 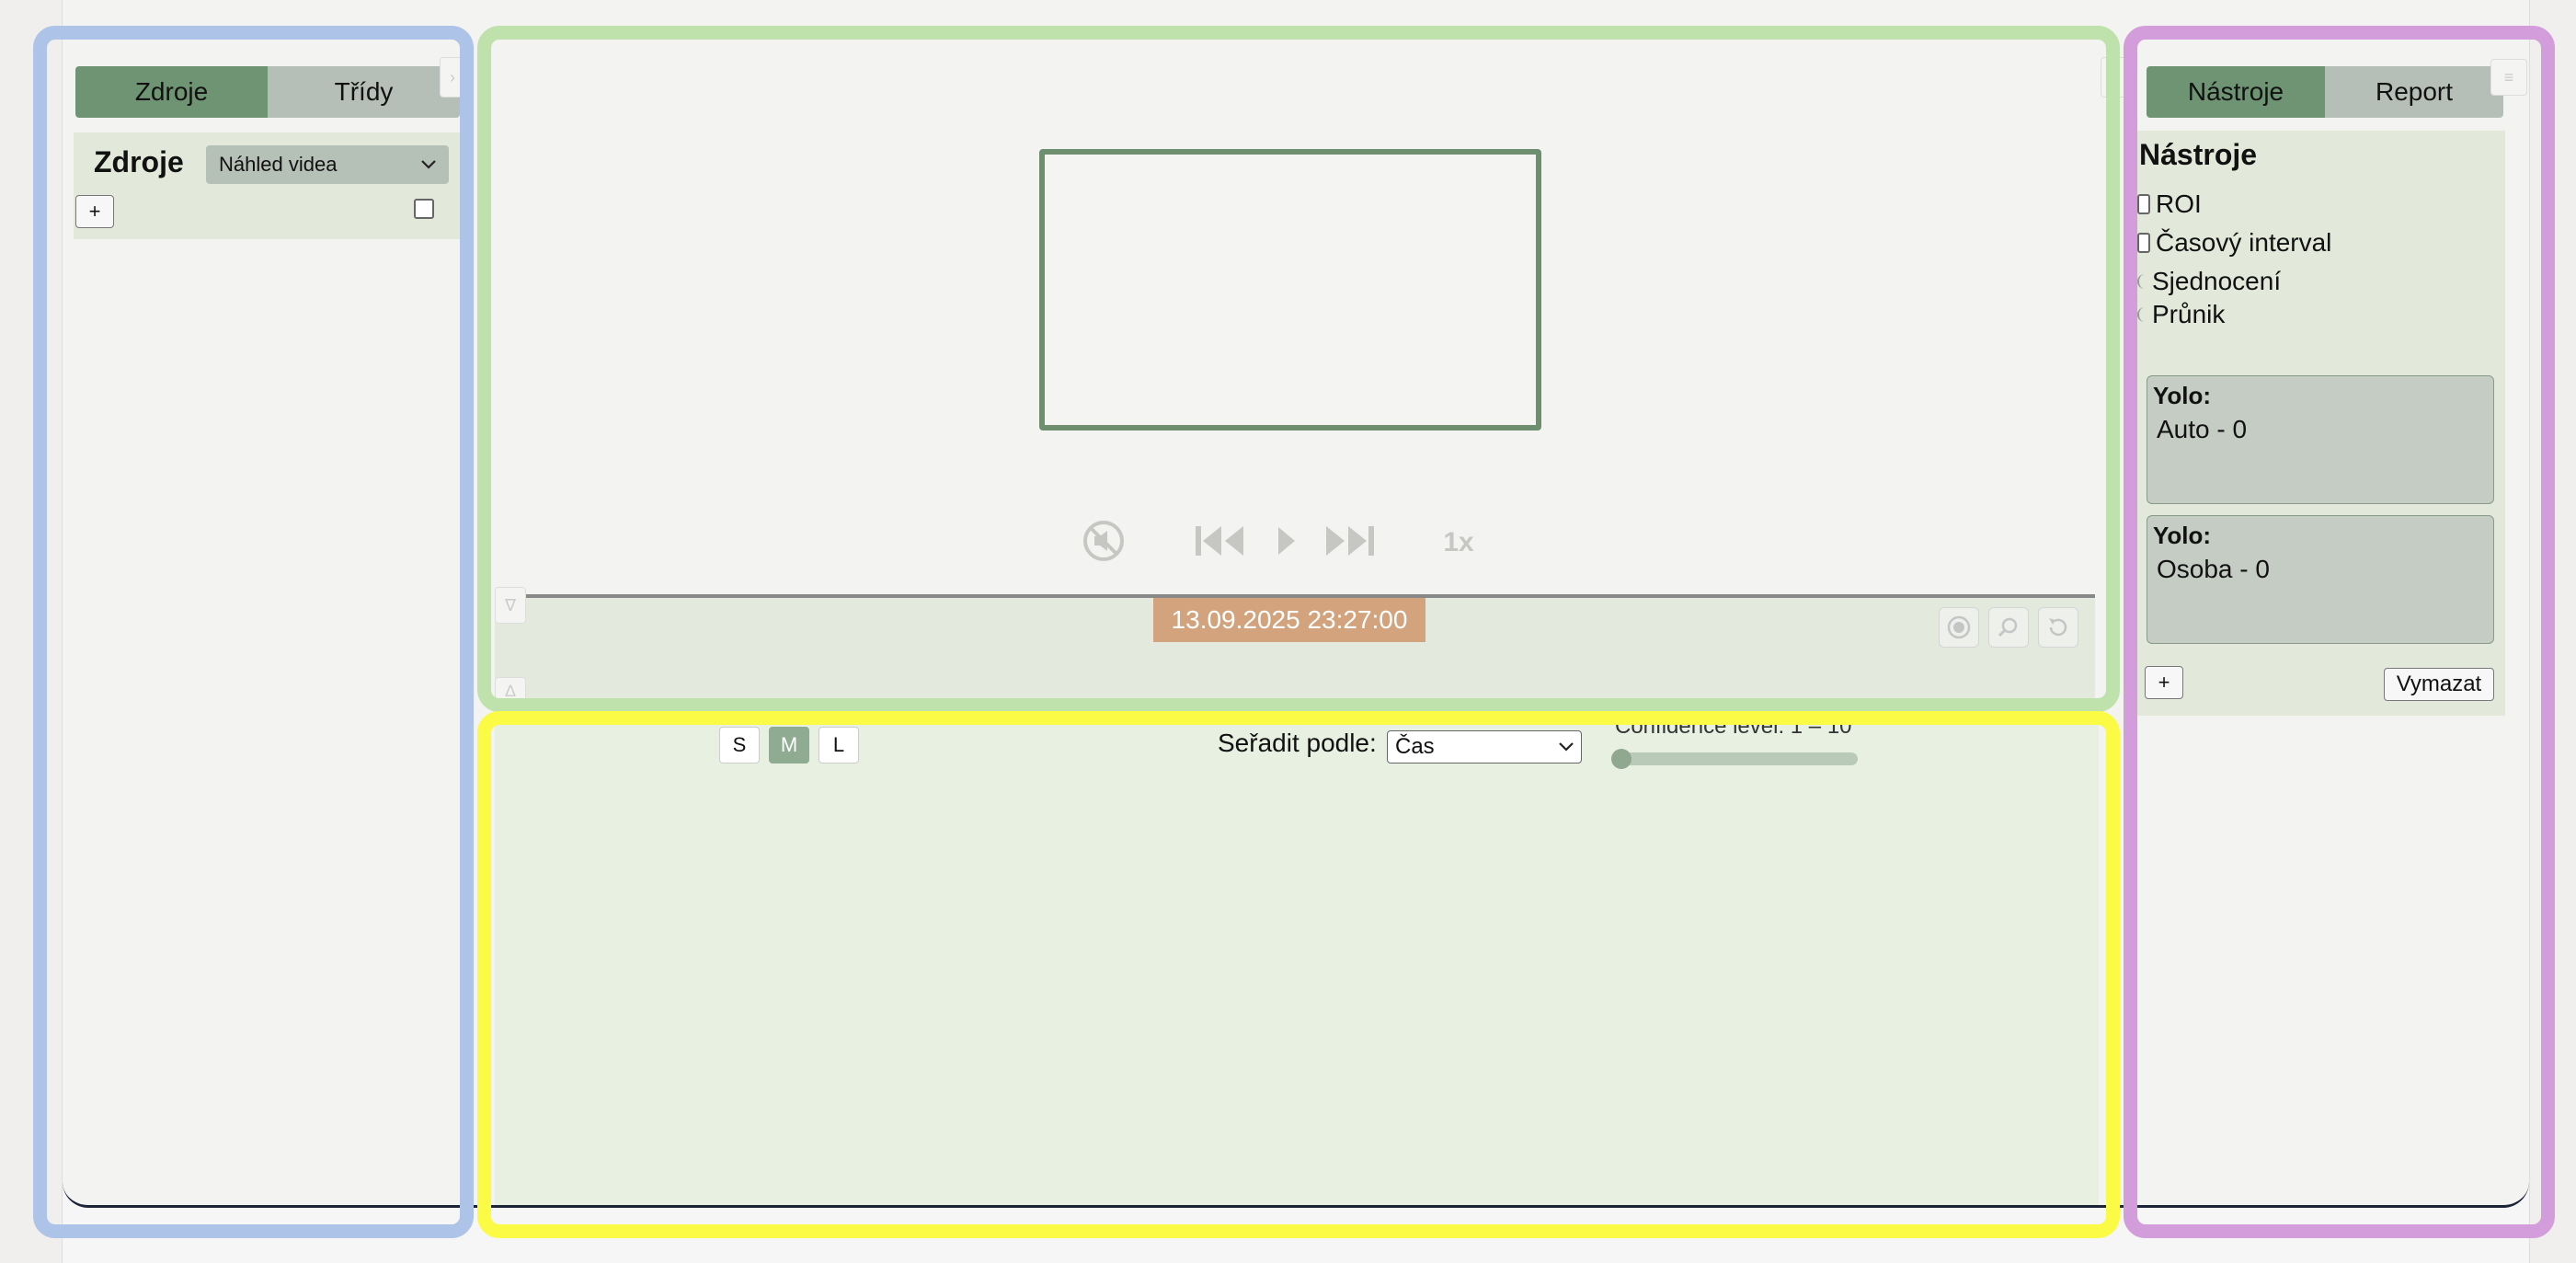 I want to click on tool-time-interval-label: Časový interval, so click(x=2244, y=242).